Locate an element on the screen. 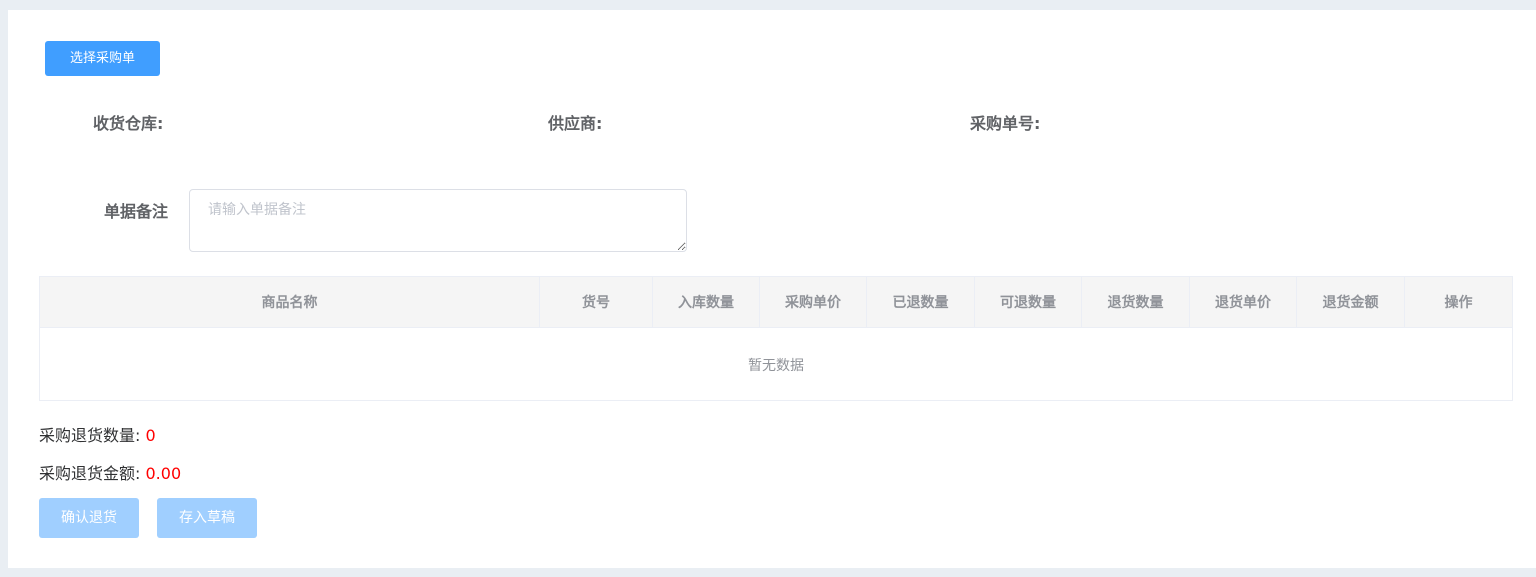 Image resolution: width=1536 pixels, height=577 pixels. remark-textarea is located at coordinates (438, 220).